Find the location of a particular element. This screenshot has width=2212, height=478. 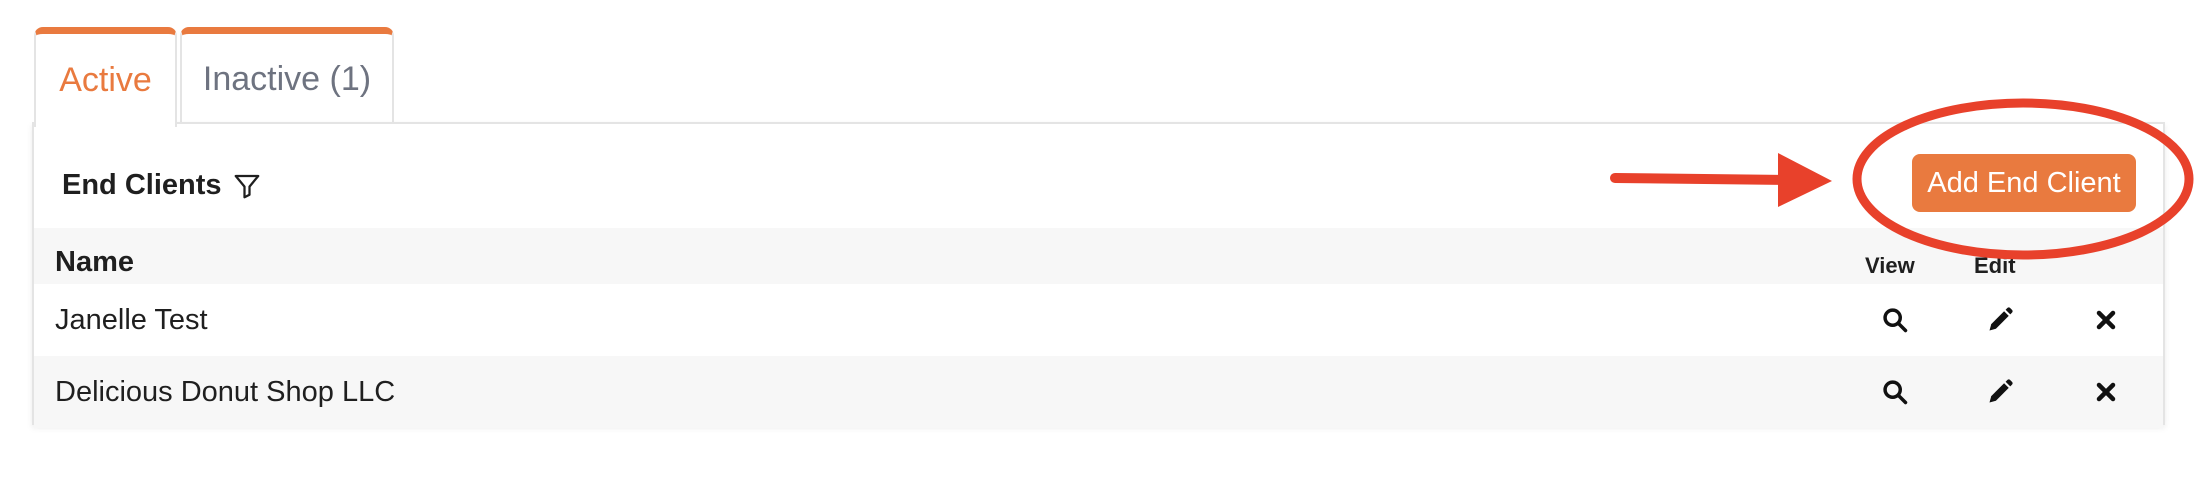

tab-active: Active is located at coordinates (105, 77).